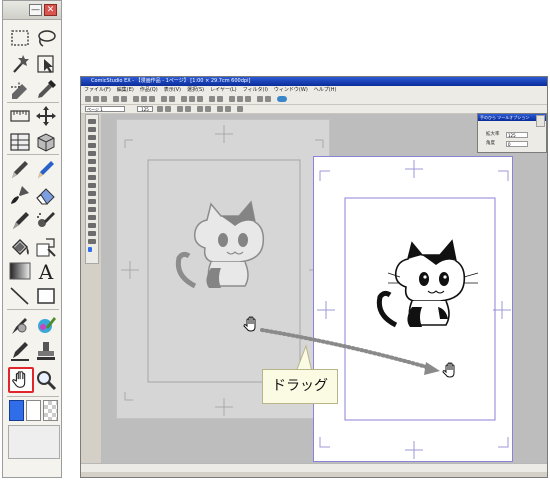  Describe the element at coordinates (46, 247) in the screenshot. I see `shape-fill-icon` at that location.